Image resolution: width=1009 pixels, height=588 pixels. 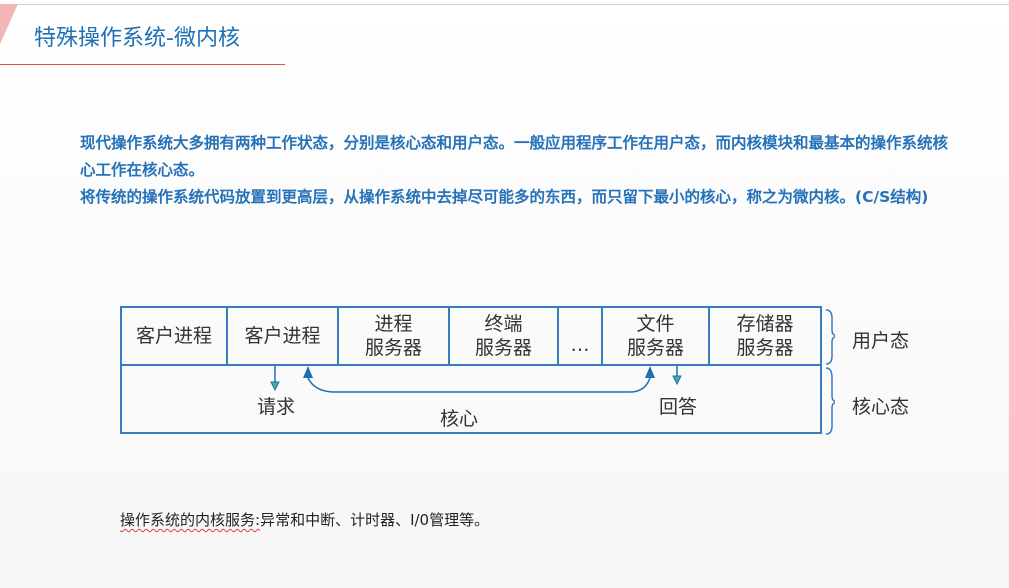 I want to click on corner-accent, so click(x=9, y=24).